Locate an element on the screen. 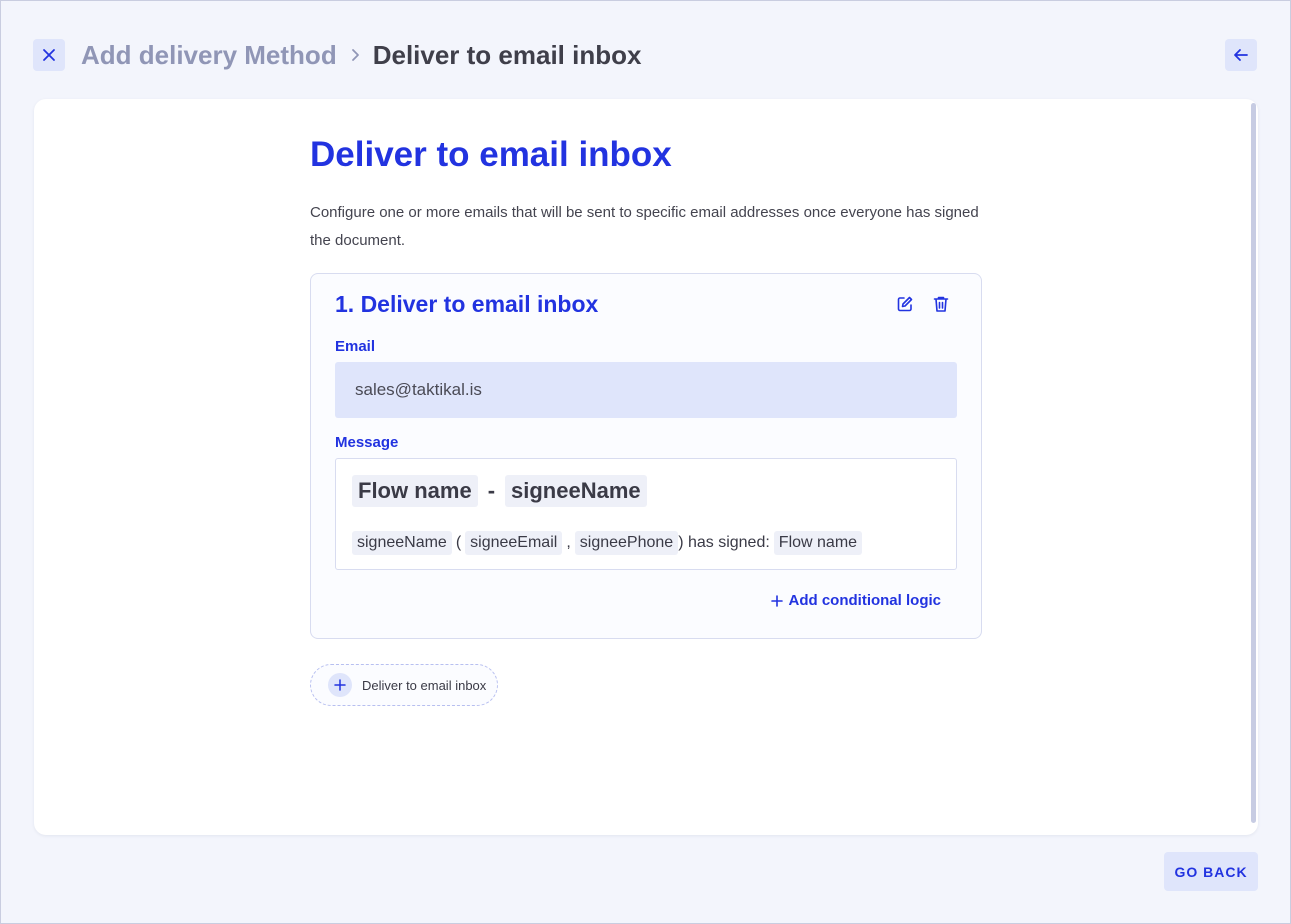 The height and width of the screenshot is (924, 1291). email-field: sales@taktikal.is is located at coordinates (646, 390).